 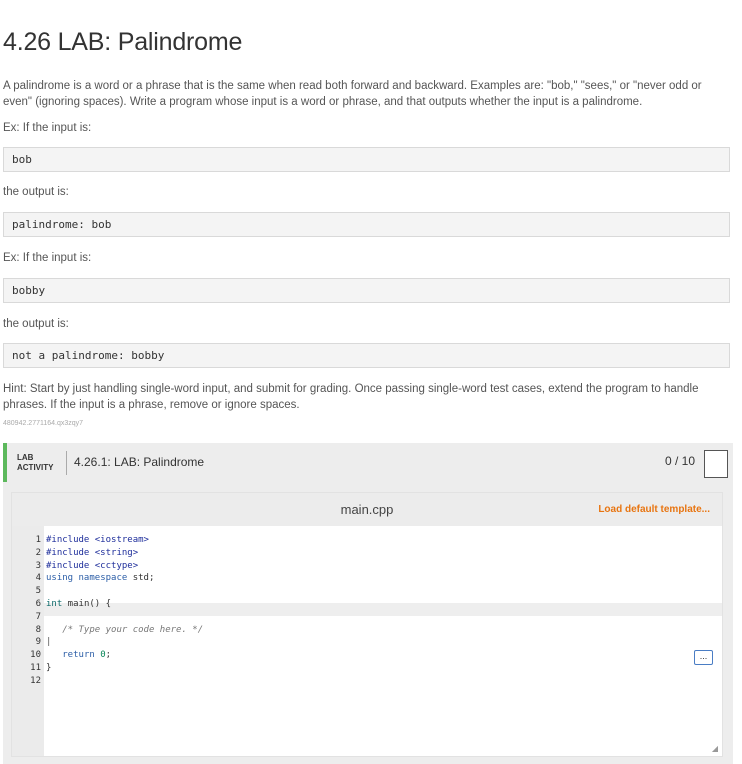 I want to click on example1-intro: Ex: If the input is:, so click(x=47, y=128).